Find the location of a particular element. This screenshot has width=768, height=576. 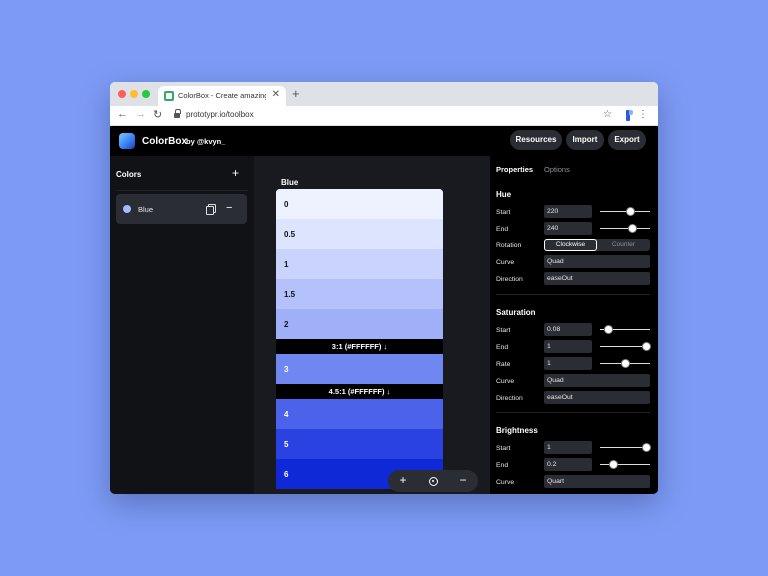

color-item-blue: Blue − is located at coordinates (181, 209).